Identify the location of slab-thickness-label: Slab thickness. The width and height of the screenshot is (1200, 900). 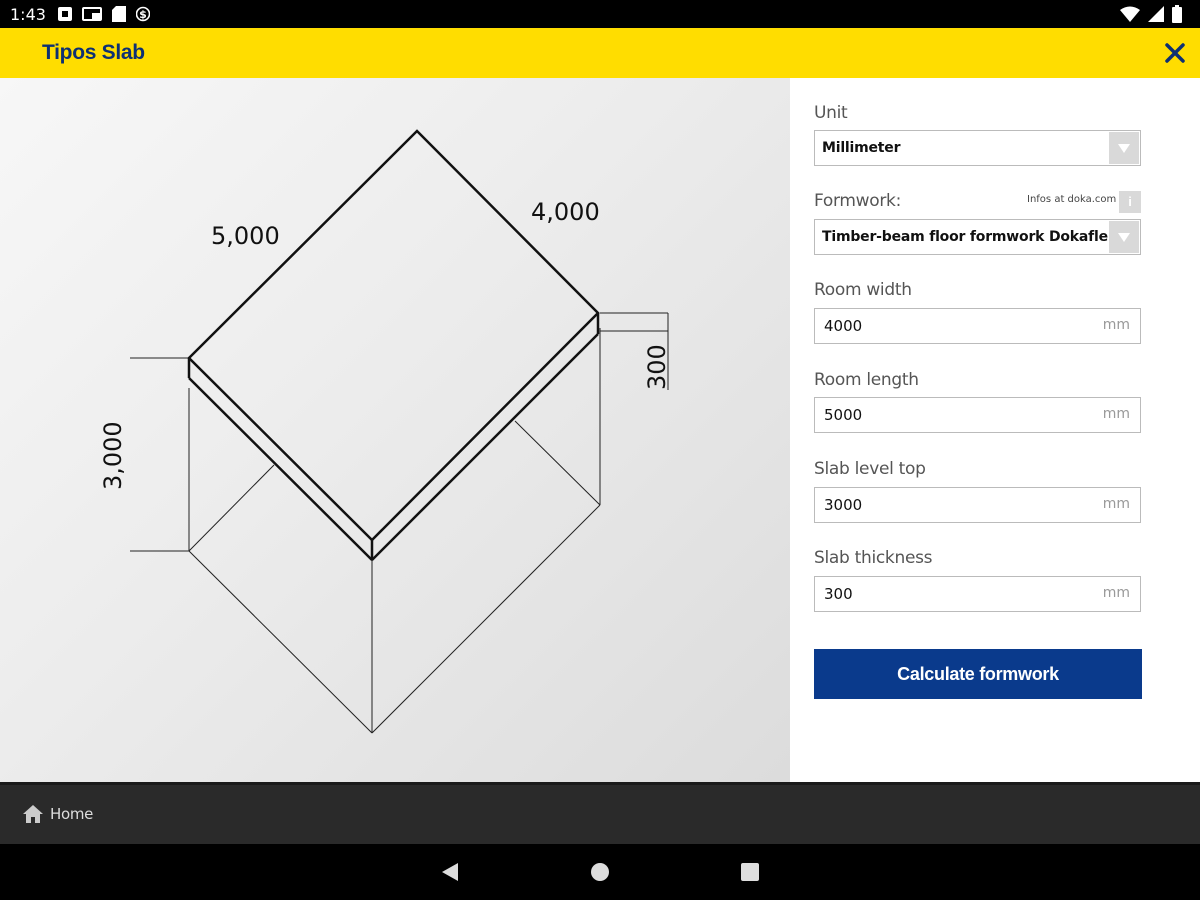
(873, 558).